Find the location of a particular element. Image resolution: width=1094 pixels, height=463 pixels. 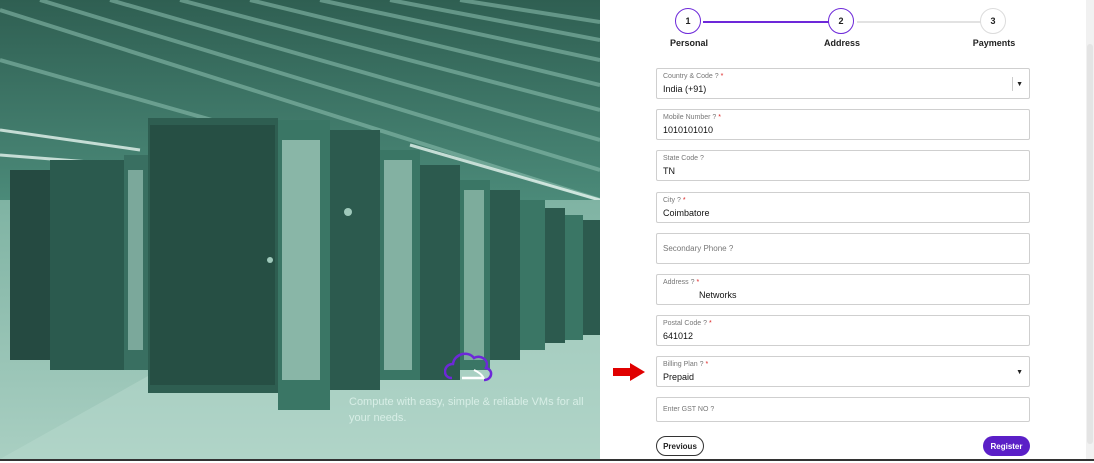

state-code-field: State Code ? TN is located at coordinates (843, 165).